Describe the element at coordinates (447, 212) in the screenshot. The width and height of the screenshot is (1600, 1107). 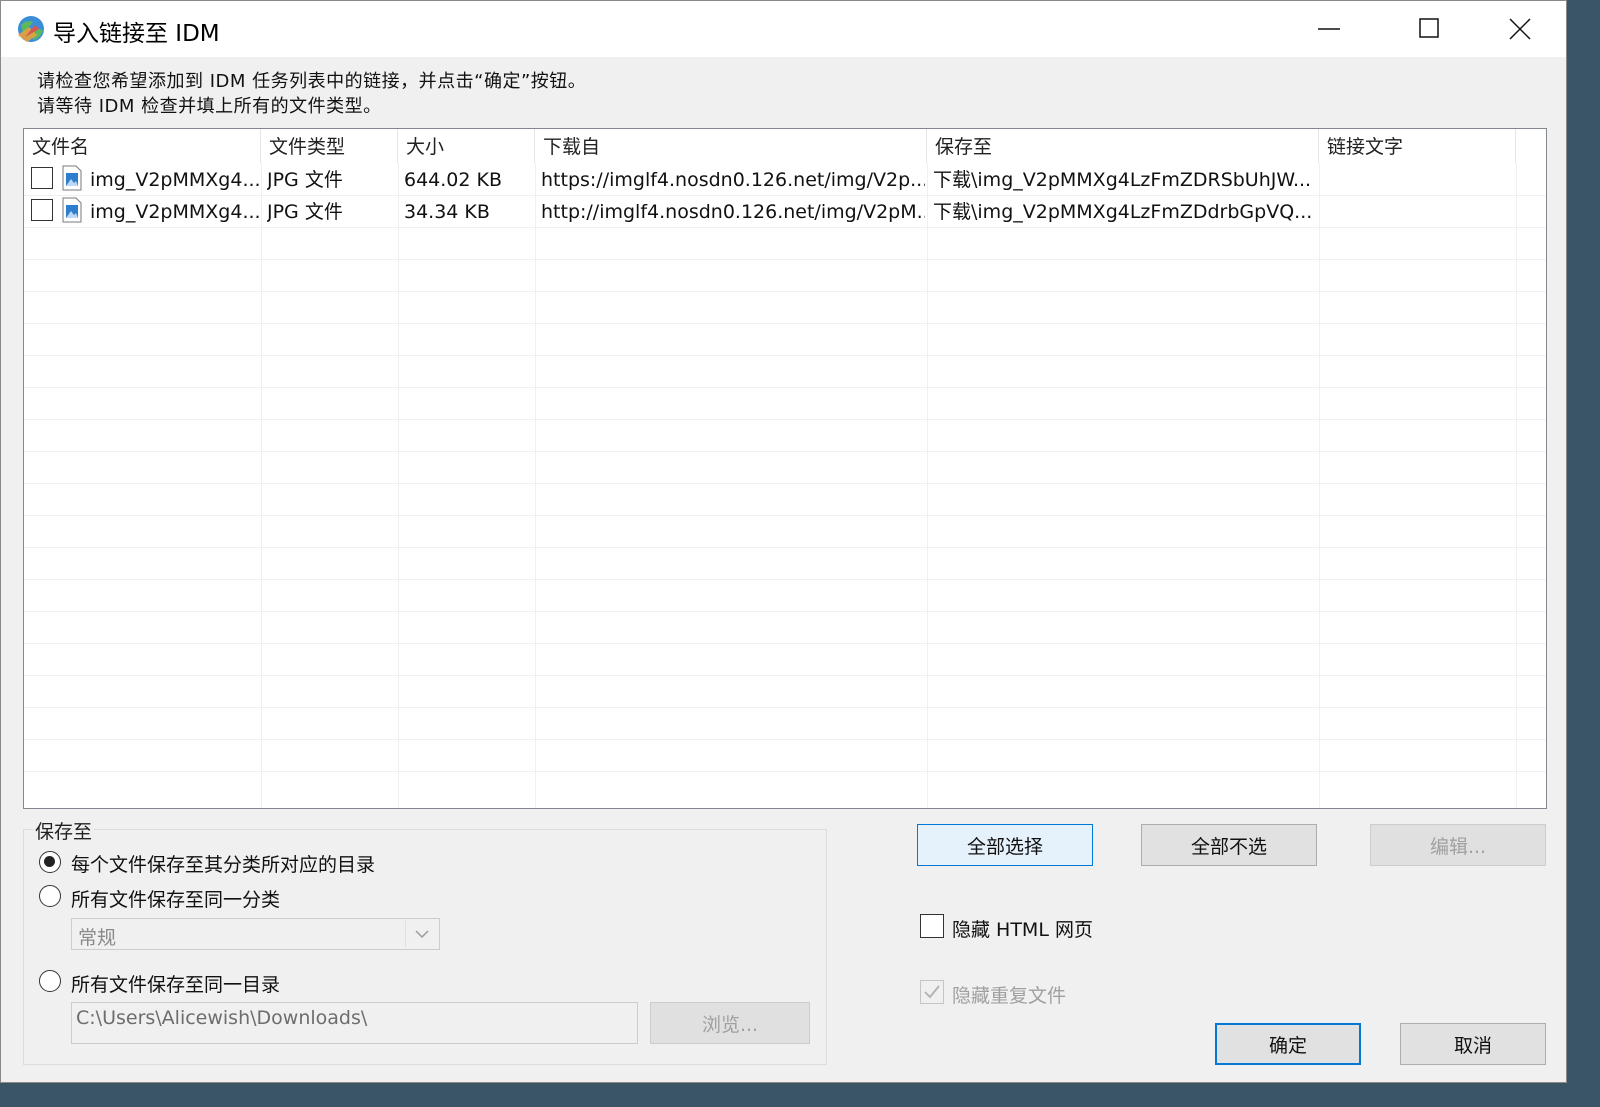
I see `row-size: 34.34 KB` at that location.